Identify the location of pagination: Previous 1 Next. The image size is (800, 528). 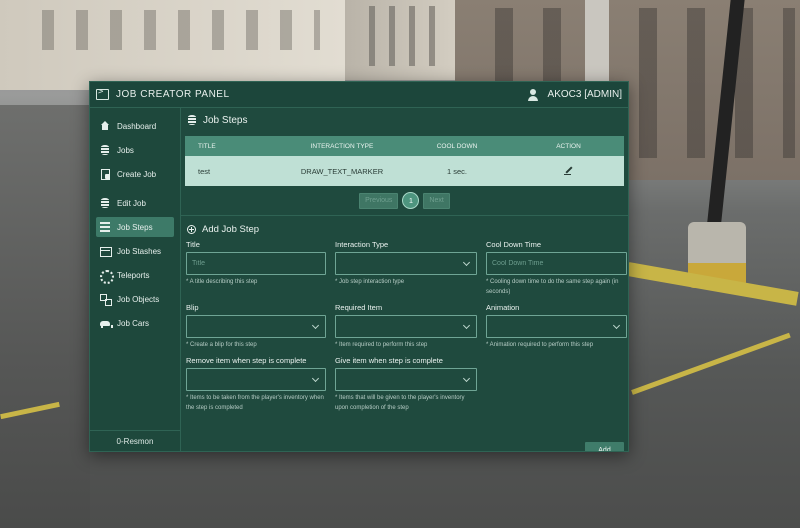
(404, 201).